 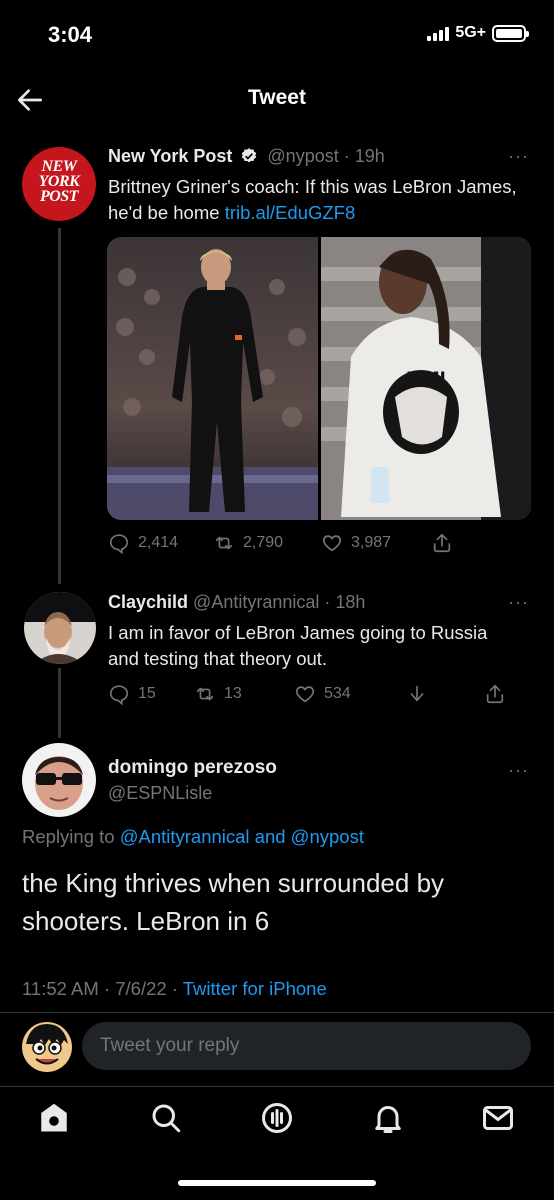 I want to click on tweet-link: trib.al/EduGZF8, so click(x=290, y=212).